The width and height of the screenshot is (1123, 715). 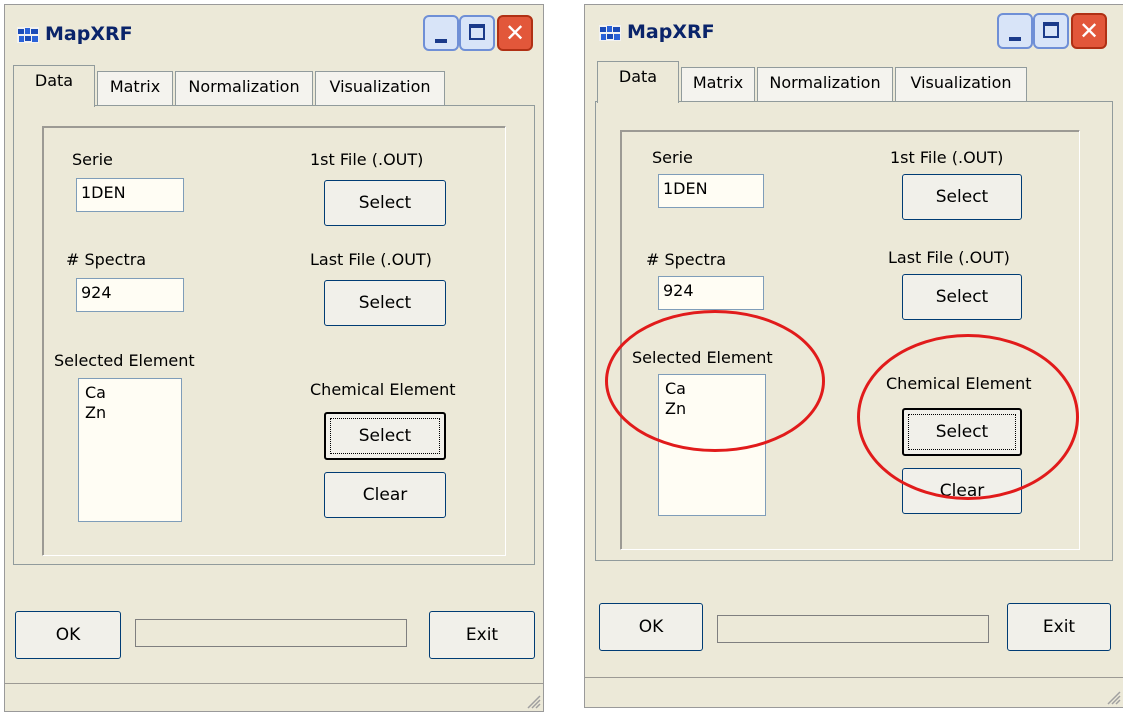 I want to click on list-item: Ca, so click(x=130, y=393).